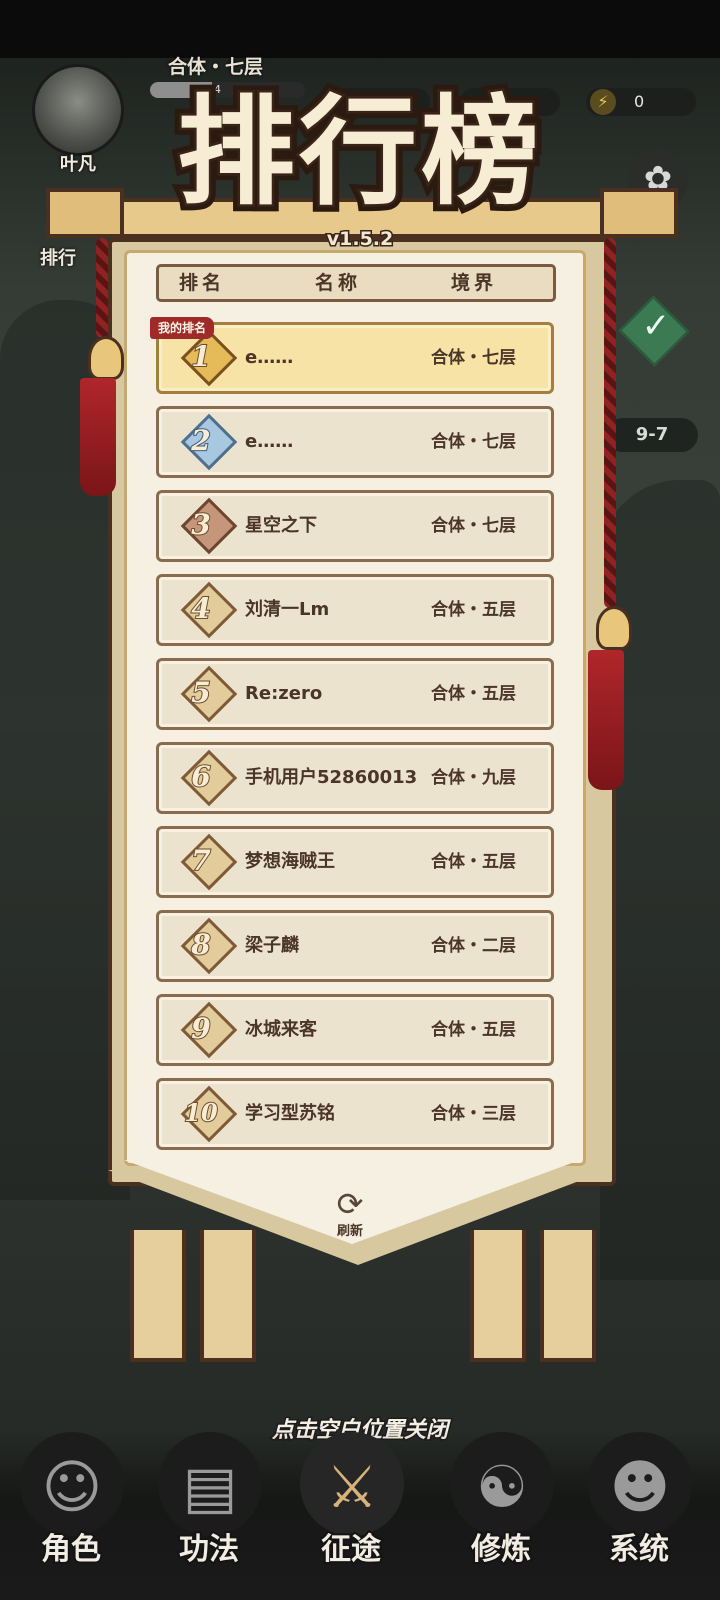 The height and width of the screenshot is (1600, 720). Describe the element at coordinates (200, 524) in the screenshot. I see `rank-number: 3` at that location.